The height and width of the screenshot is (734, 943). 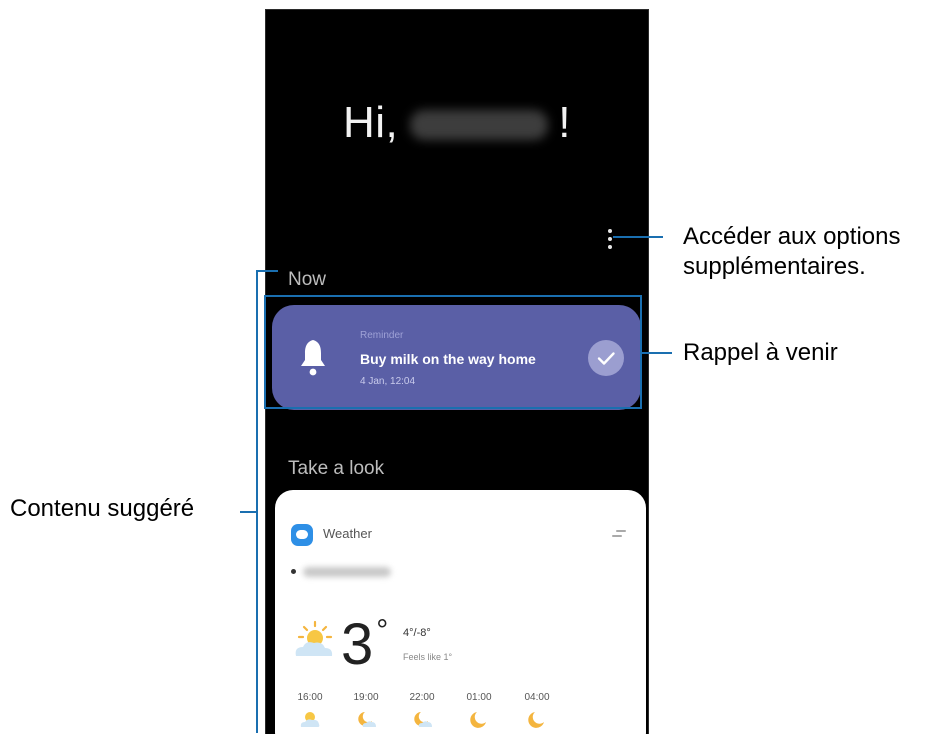 What do you see at coordinates (564, 122) in the screenshot?
I see `greeting-suffix: !` at bounding box center [564, 122].